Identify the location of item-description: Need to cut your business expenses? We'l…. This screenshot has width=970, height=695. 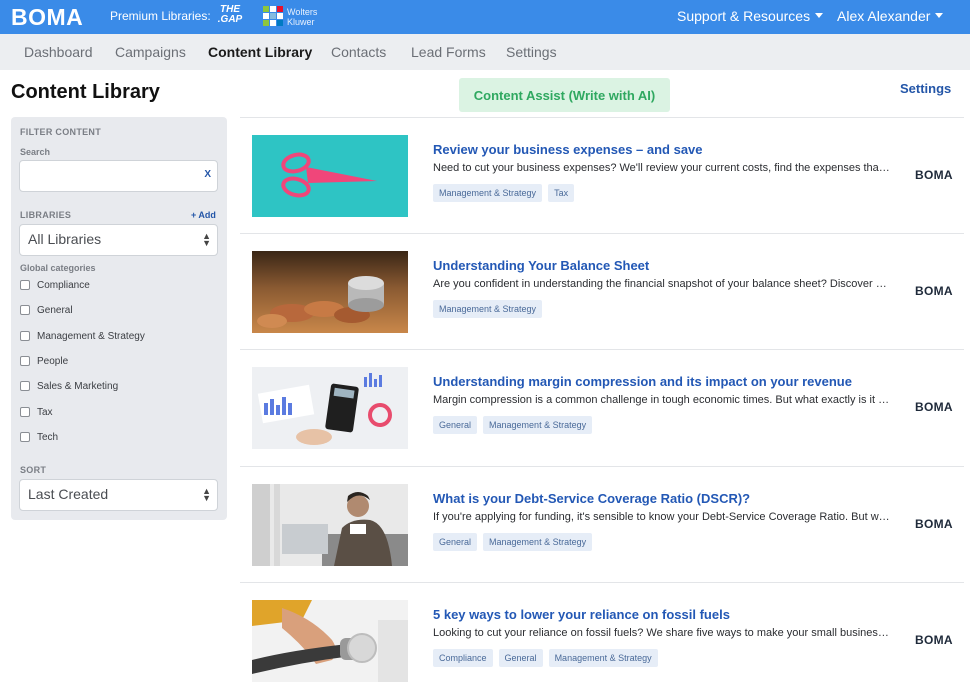
(662, 168).